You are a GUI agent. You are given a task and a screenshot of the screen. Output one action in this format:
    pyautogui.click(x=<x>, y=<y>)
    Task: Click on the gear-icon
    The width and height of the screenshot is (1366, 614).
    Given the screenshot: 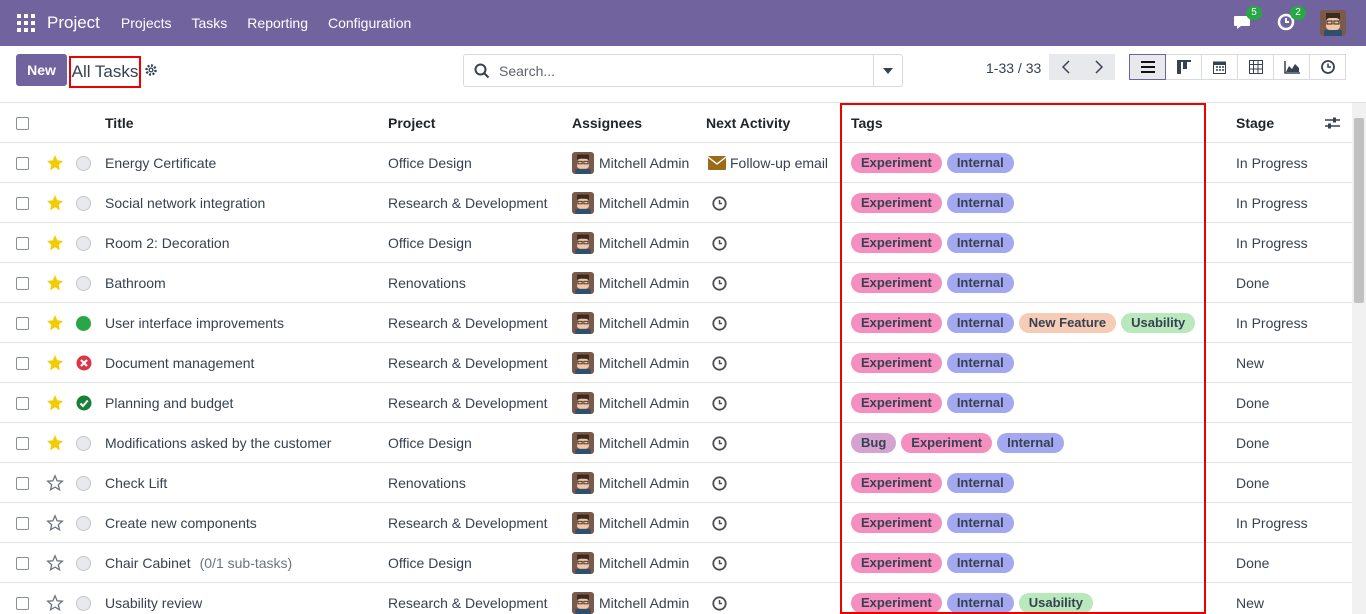 What is the action you would take?
    pyautogui.click(x=151, y=70)
    